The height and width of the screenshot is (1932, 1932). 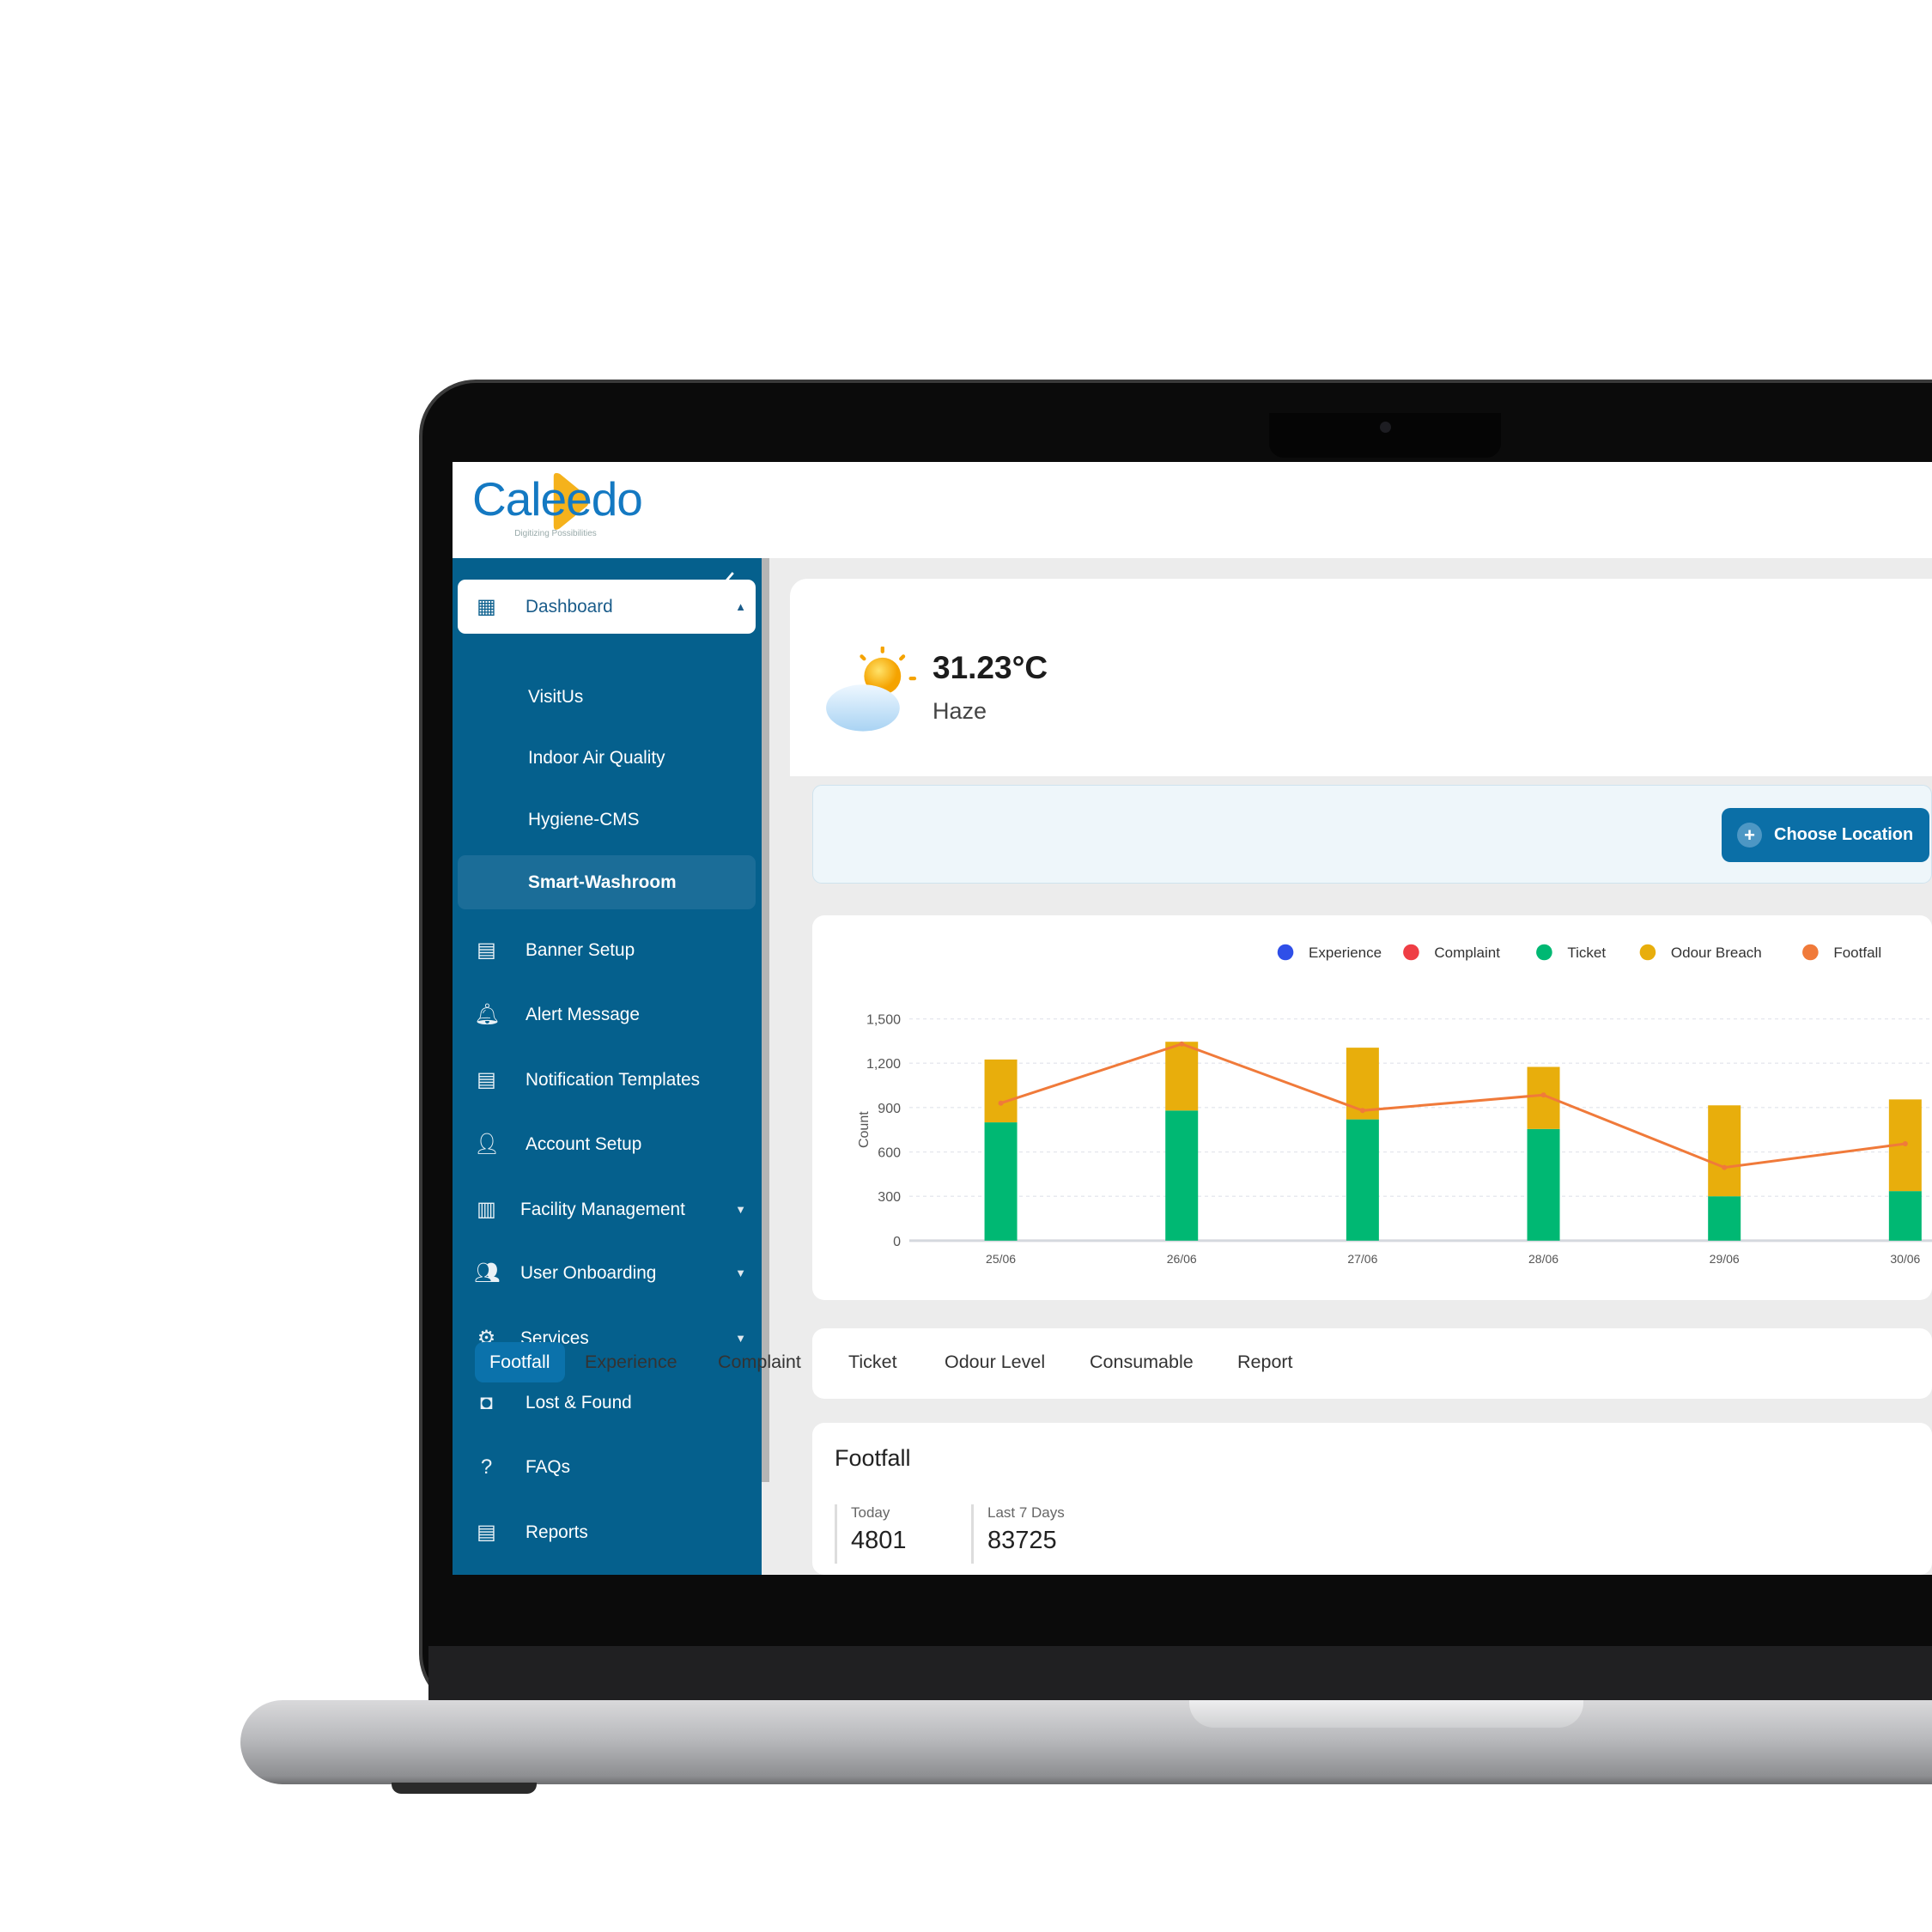 What do you see at coordinates (740, 607) in the screenshot?
I see `caret-up-icon: ▲` at bounding box center [740, 607].